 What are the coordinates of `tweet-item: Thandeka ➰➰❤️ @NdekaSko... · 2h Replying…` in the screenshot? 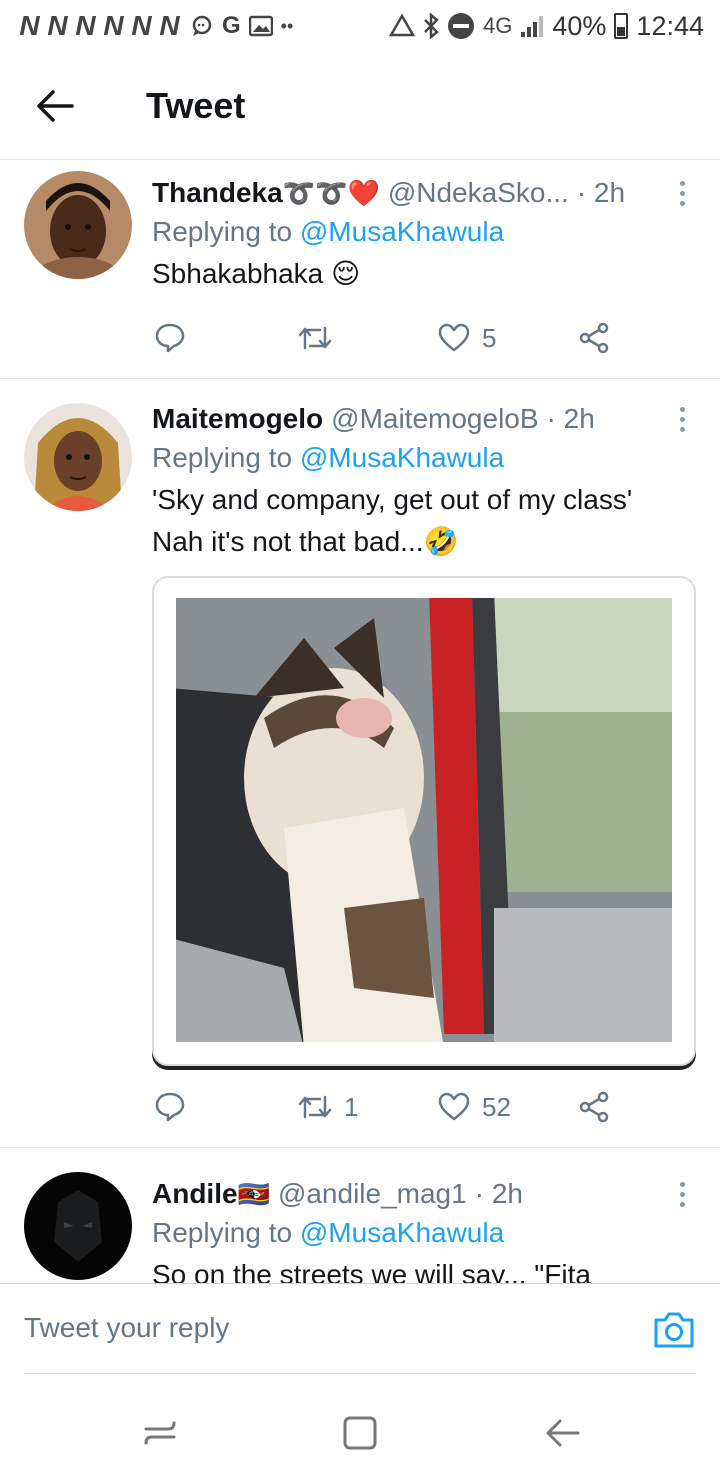 It's located at (360, 270).